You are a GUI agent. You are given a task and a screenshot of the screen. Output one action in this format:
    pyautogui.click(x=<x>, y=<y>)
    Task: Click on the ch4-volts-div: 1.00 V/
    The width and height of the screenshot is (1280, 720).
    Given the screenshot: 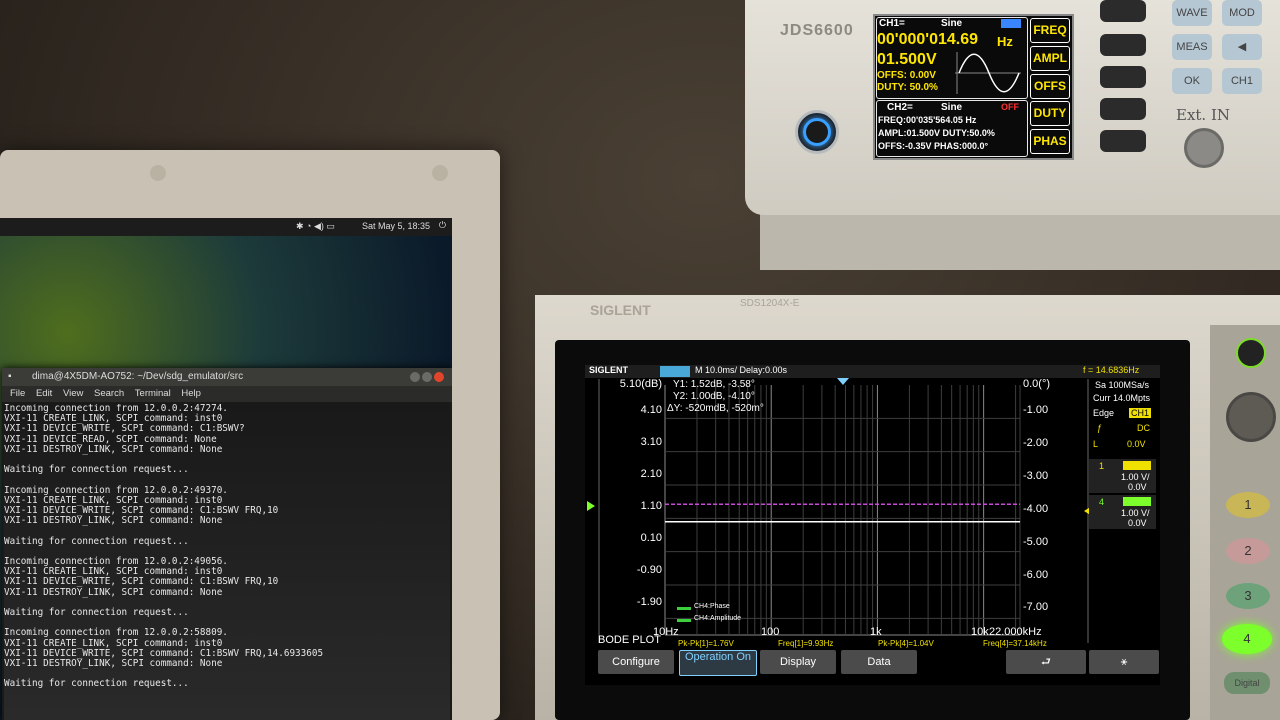 What is the action you would take?
    pyautogui.click(x=1135, y=513)
    